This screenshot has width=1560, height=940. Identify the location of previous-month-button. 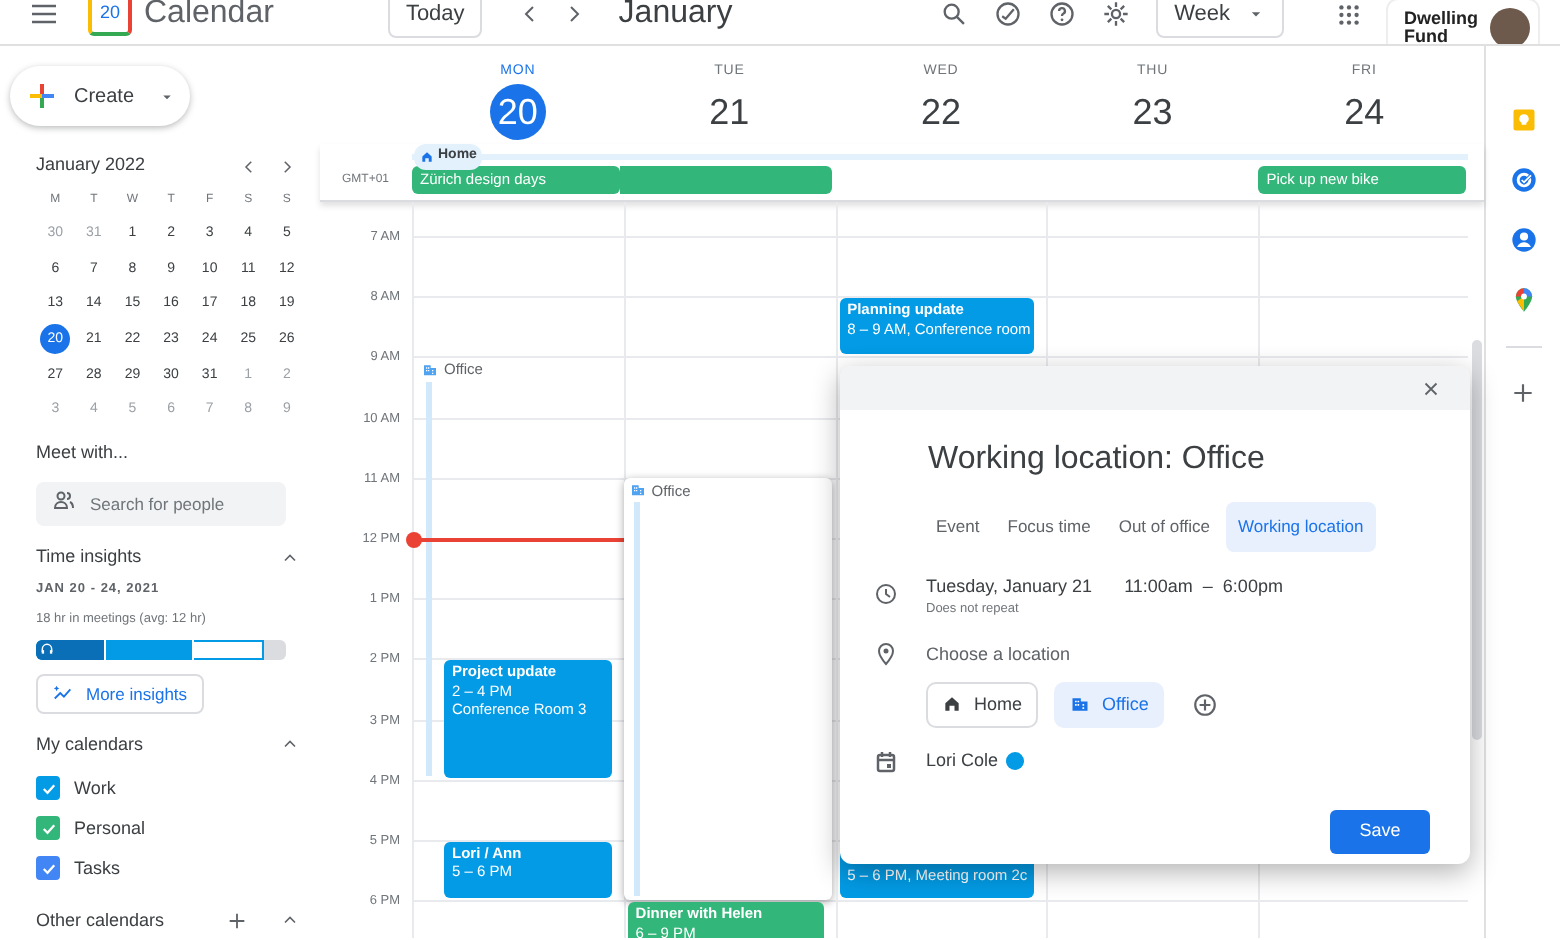
(249, 166).